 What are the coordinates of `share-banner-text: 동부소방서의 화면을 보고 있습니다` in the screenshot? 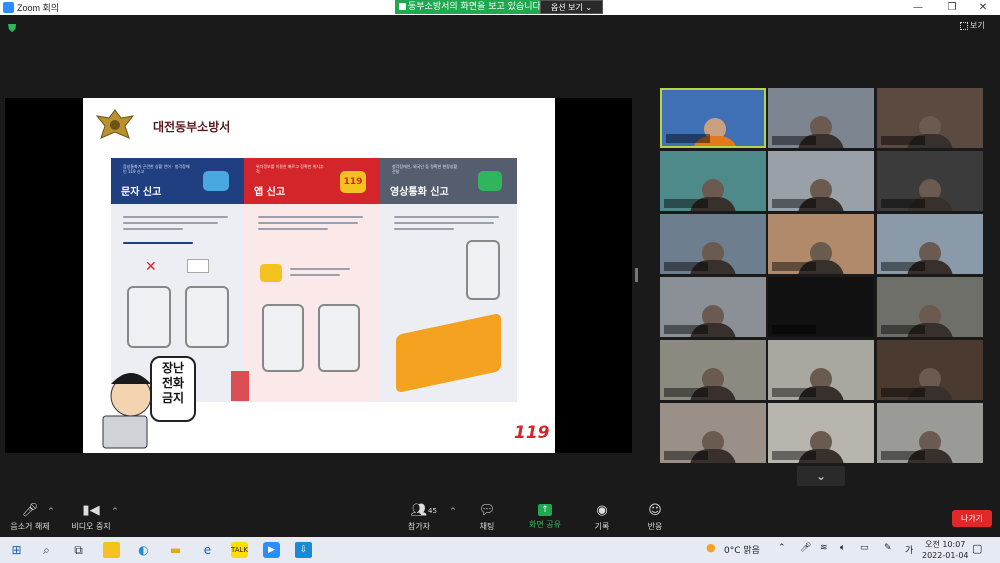 It's located at (474, 7).